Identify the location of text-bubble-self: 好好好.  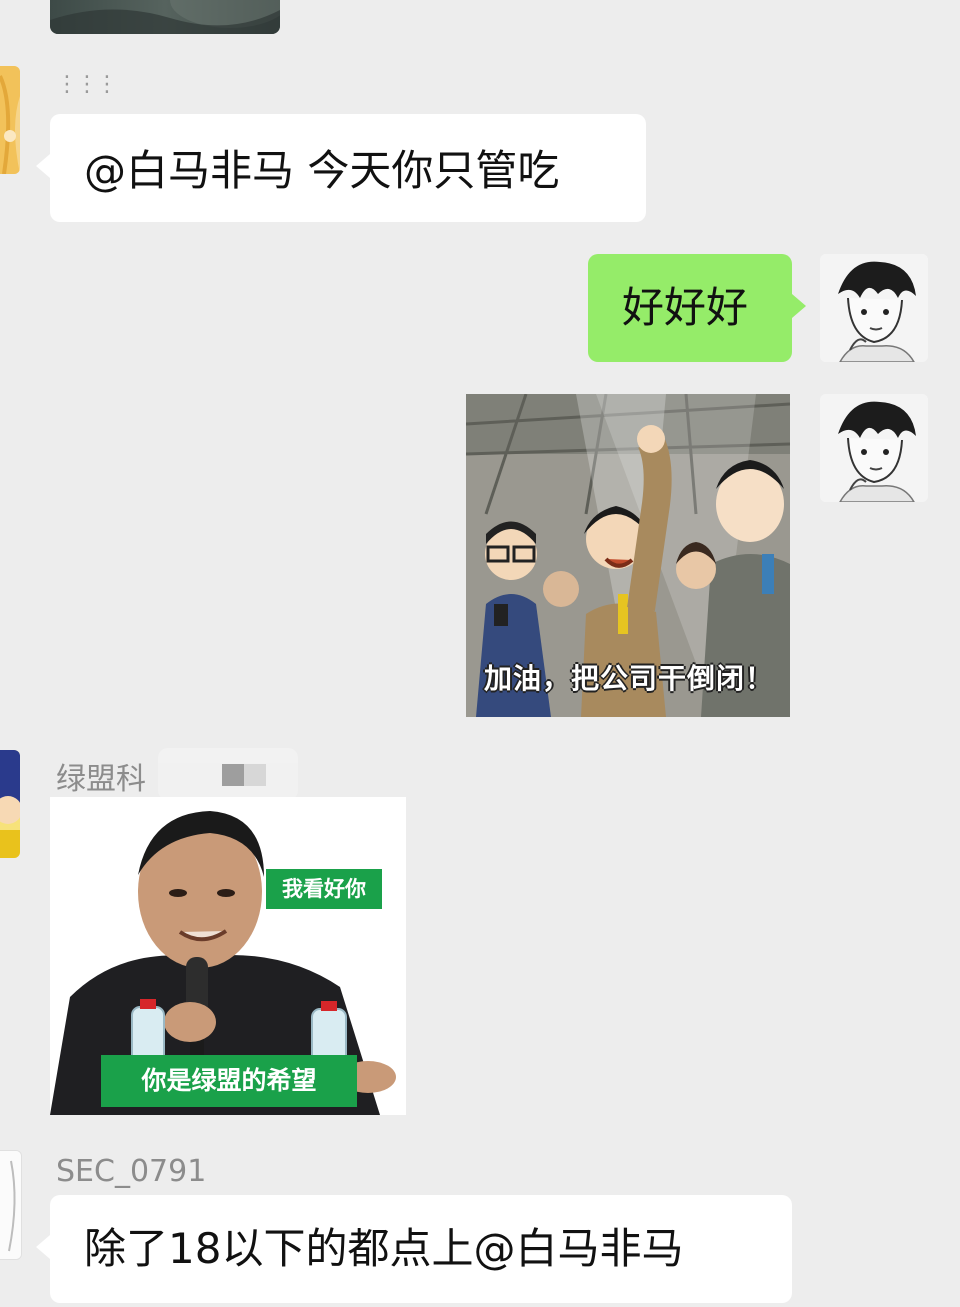
(697, 308).